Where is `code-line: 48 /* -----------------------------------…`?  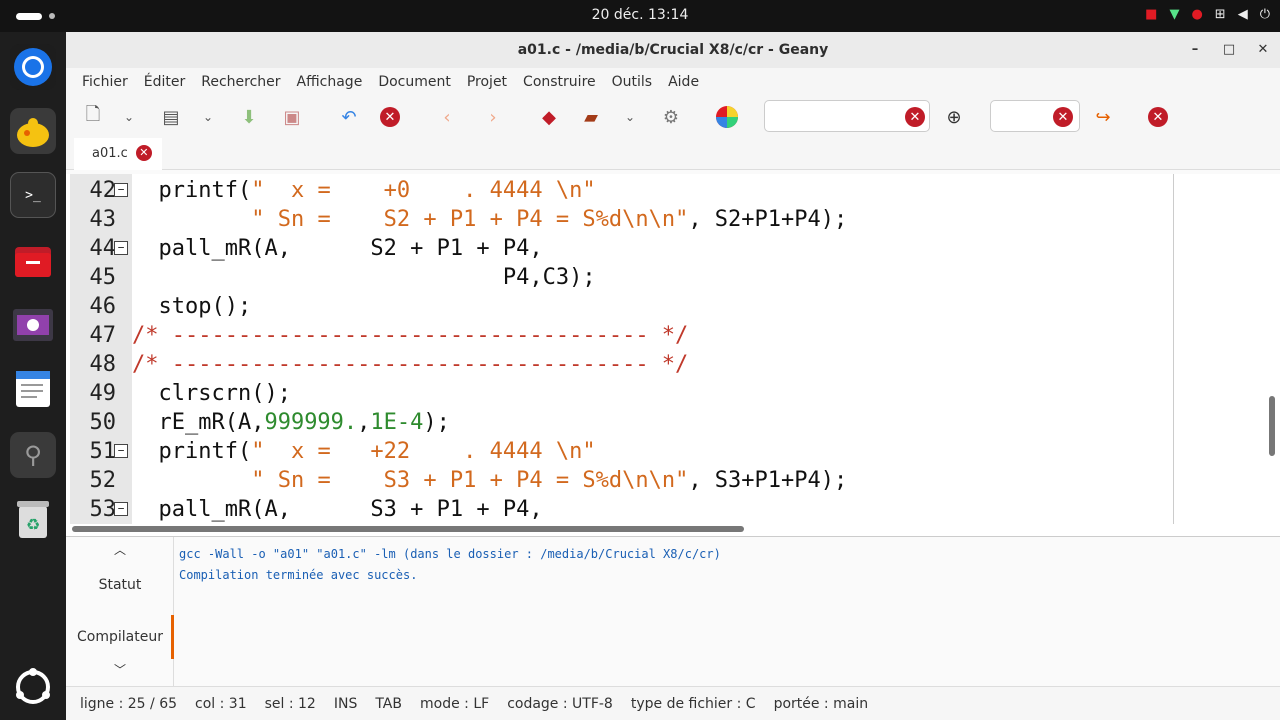
code-line: 48 /* -----------------------------------… is located at coordinates (621, 364).